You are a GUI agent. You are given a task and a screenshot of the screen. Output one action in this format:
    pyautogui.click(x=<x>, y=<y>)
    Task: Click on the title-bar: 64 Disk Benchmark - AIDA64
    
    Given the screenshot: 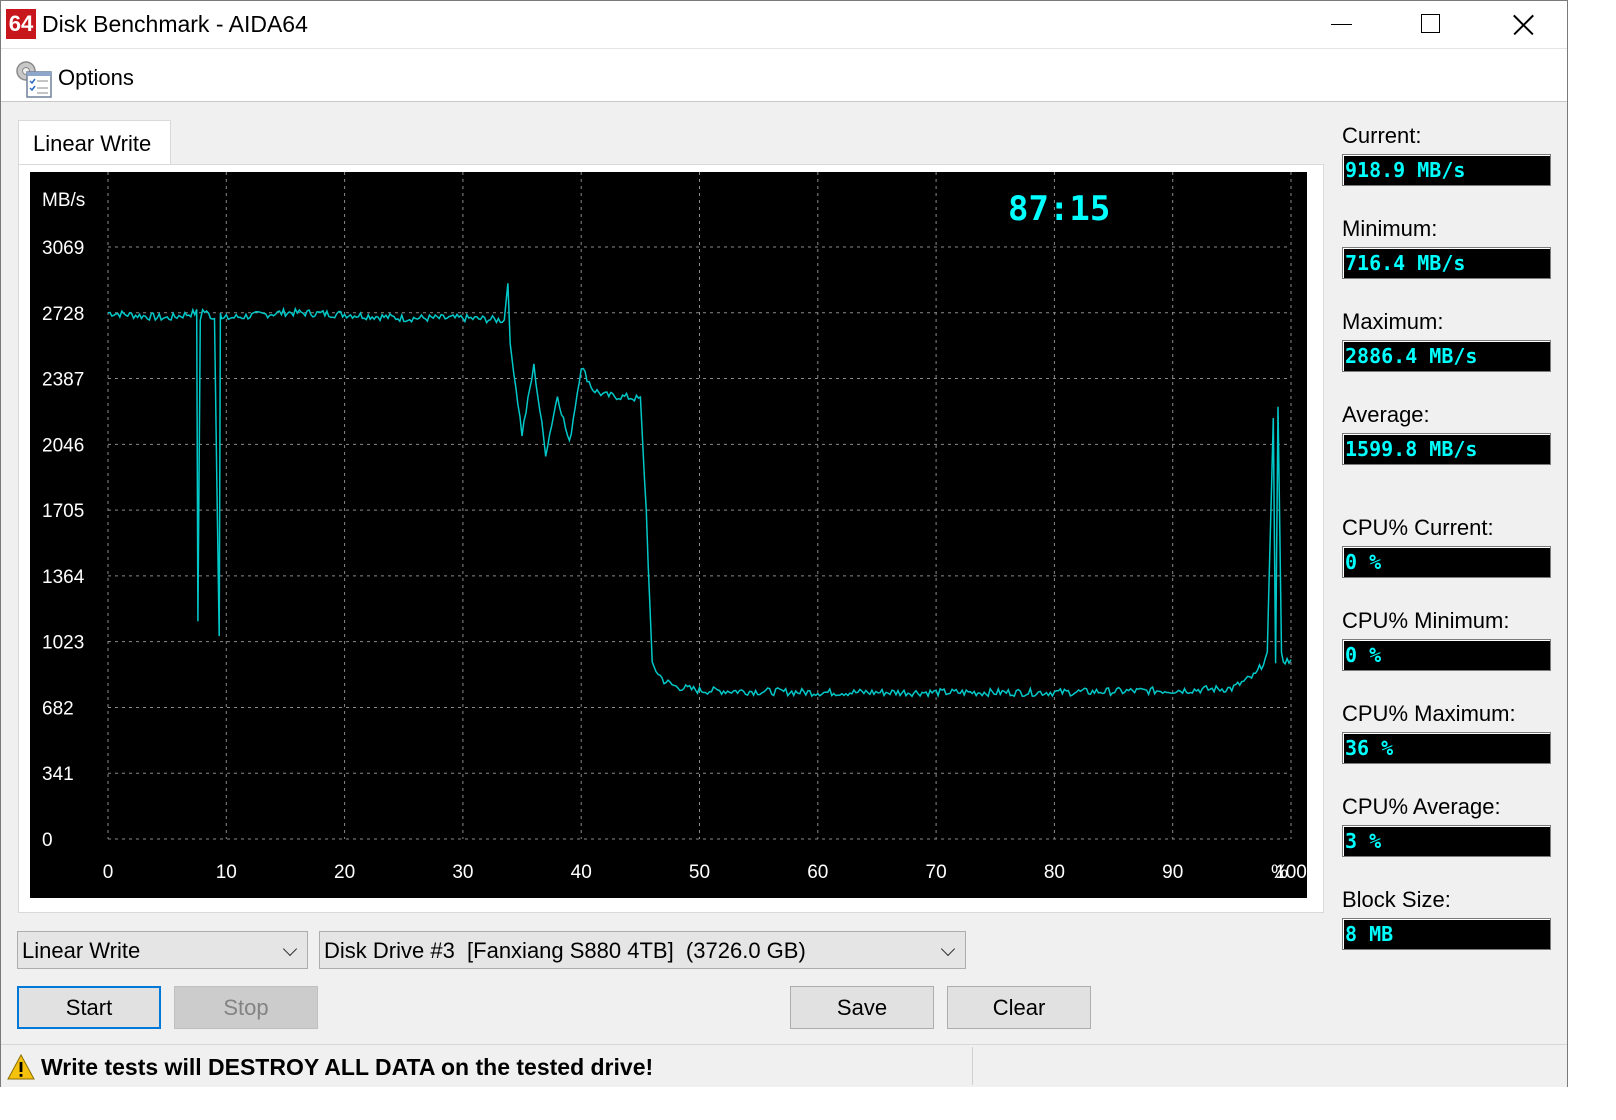 What is the action you would take?
    pyautogui.click(x=784, y=24)
    